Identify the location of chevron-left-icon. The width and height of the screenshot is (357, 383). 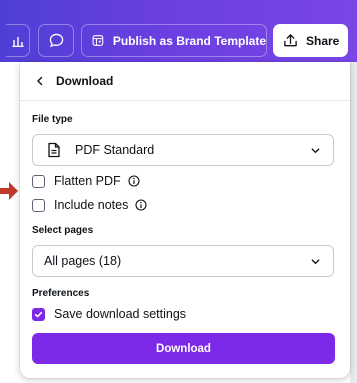
(40, 81).